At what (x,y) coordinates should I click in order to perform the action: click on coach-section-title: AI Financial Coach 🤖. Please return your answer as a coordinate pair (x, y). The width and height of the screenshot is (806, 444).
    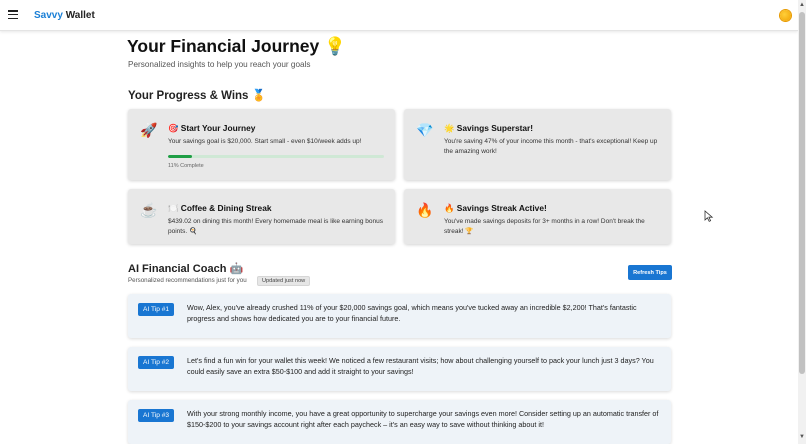
    Looking at the image, I should click on (185, 268).